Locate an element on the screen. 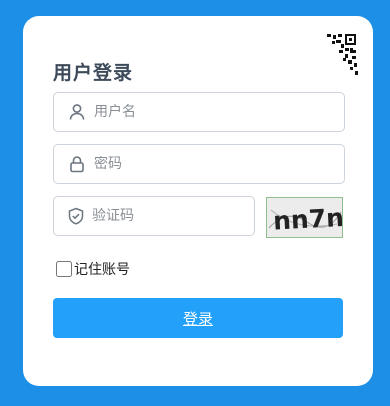 This screenshot has height=406, width=390. username-field is located at coordinates (199, 112).